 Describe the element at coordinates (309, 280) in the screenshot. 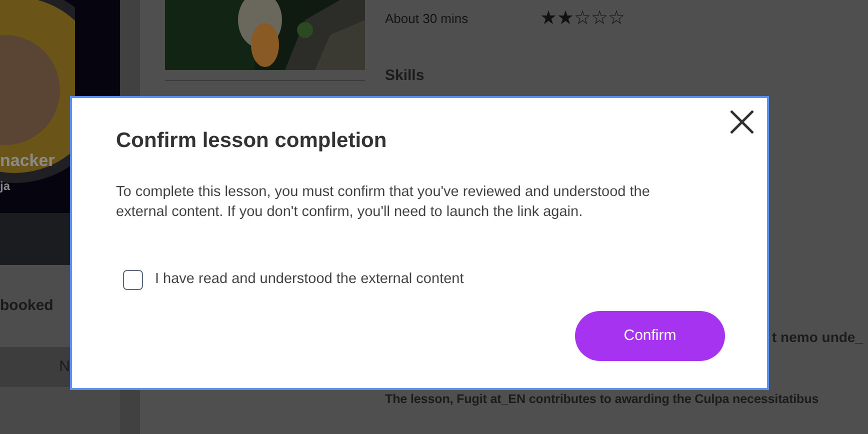

I see `checkbox-label: I have read and understood the external content` at that location.